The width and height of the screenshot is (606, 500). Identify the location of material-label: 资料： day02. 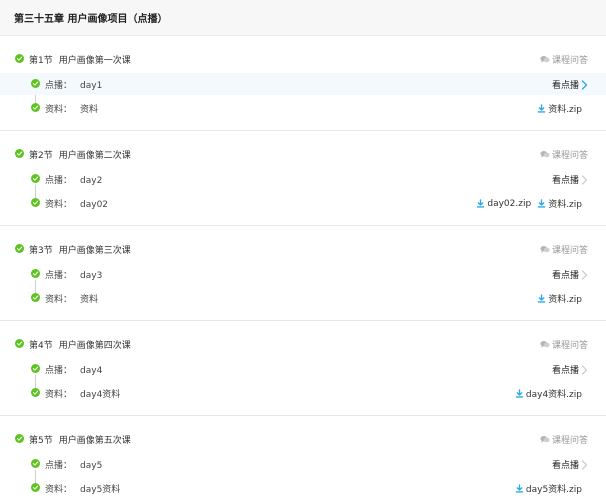
(76, 203).